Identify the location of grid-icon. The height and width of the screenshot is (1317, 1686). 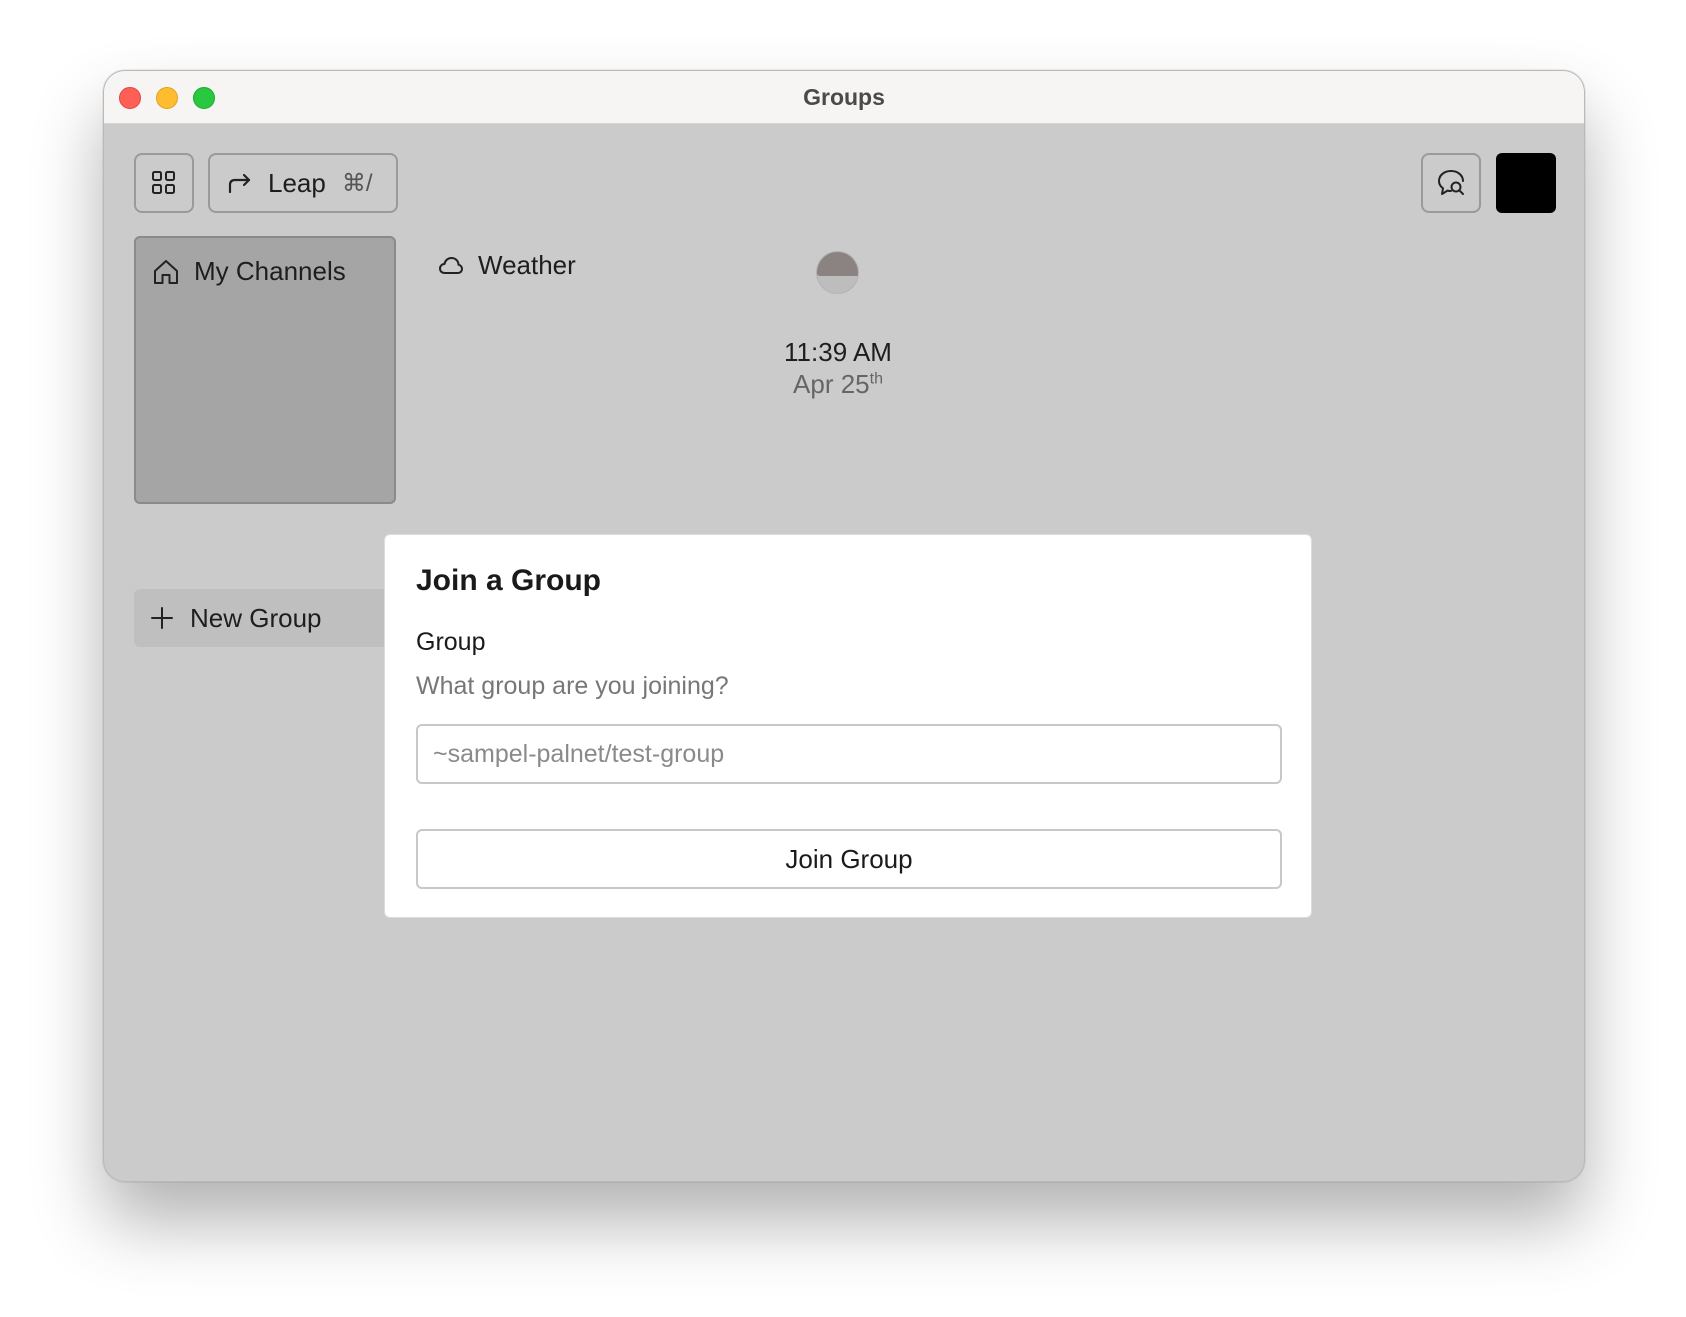
(163, 182).